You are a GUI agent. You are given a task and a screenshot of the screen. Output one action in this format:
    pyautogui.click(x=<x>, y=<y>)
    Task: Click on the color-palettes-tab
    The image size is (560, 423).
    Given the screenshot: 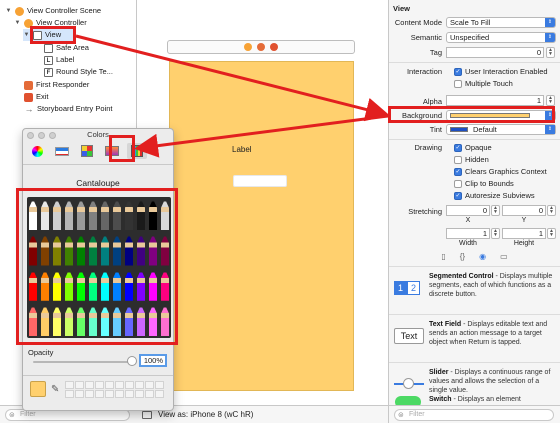 What is the action you would take?
    pyautogui.click(x=87, y=151)
    